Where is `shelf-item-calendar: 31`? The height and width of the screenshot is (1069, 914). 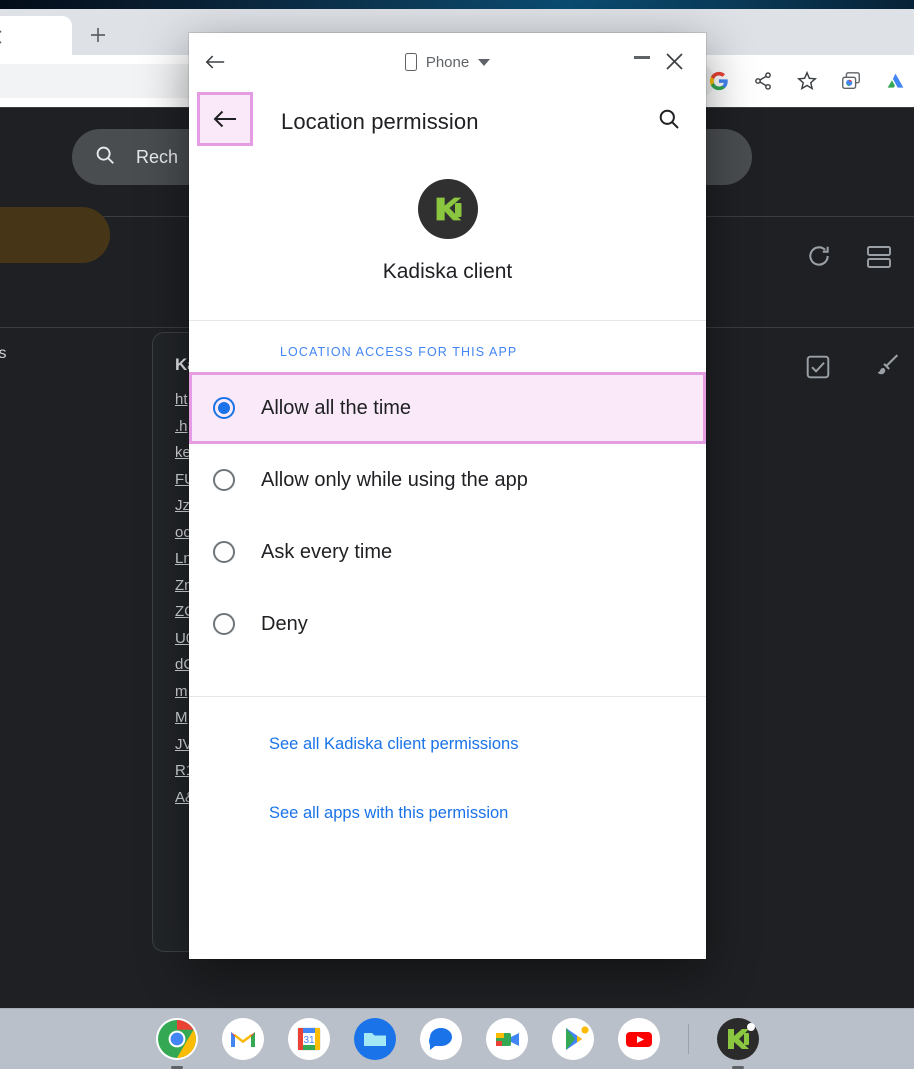 shelf-item-calendar: 31 is located at coordinates (309, 1039).